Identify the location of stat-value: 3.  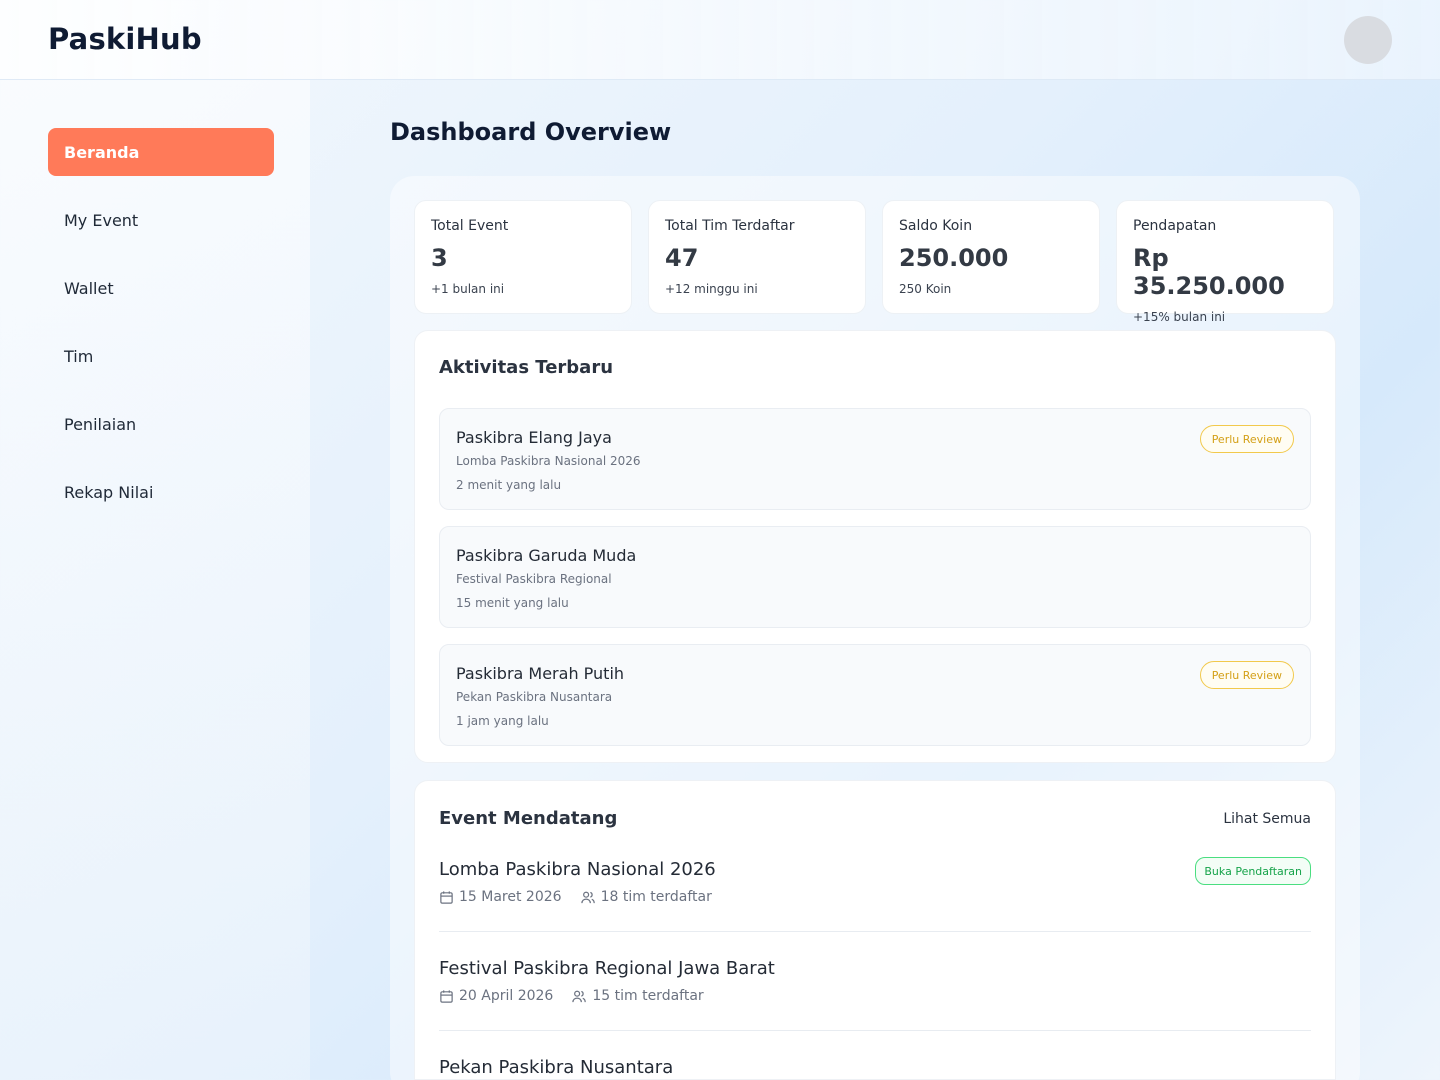
(439, 258).